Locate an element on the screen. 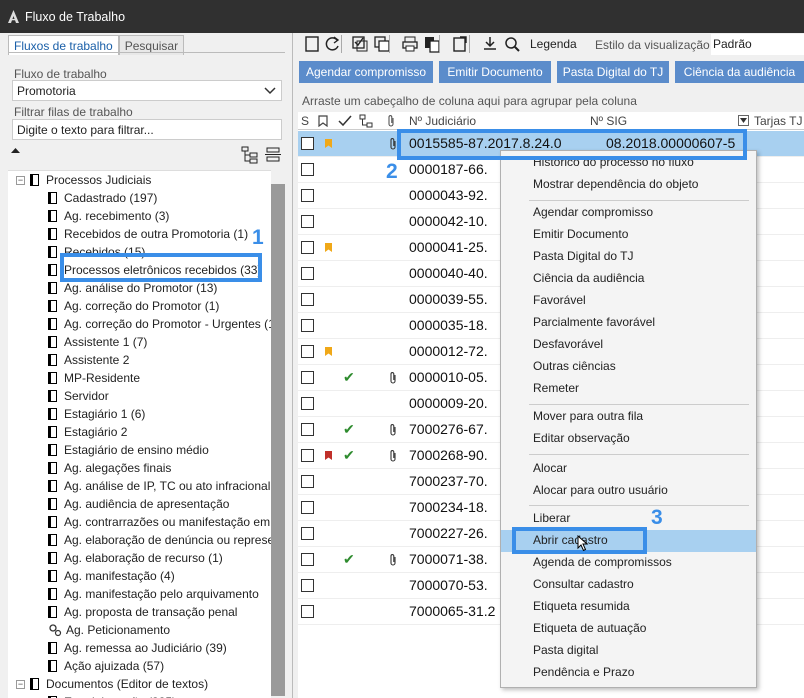  emitir-documento-button: Emitir Documento is located at coordinates (495, 72).